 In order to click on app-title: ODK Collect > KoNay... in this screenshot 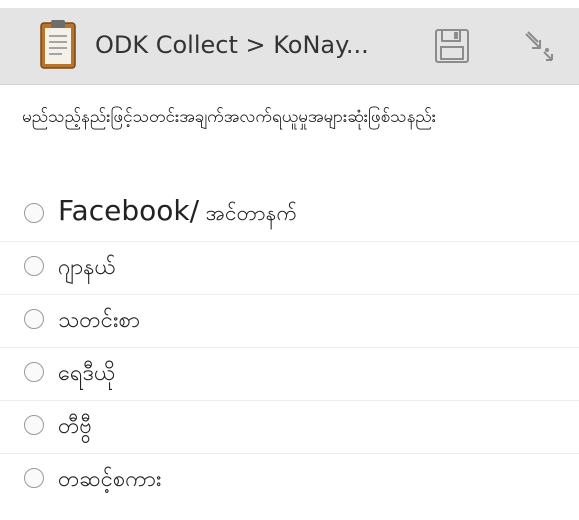, I will do `click(232, 45)`.